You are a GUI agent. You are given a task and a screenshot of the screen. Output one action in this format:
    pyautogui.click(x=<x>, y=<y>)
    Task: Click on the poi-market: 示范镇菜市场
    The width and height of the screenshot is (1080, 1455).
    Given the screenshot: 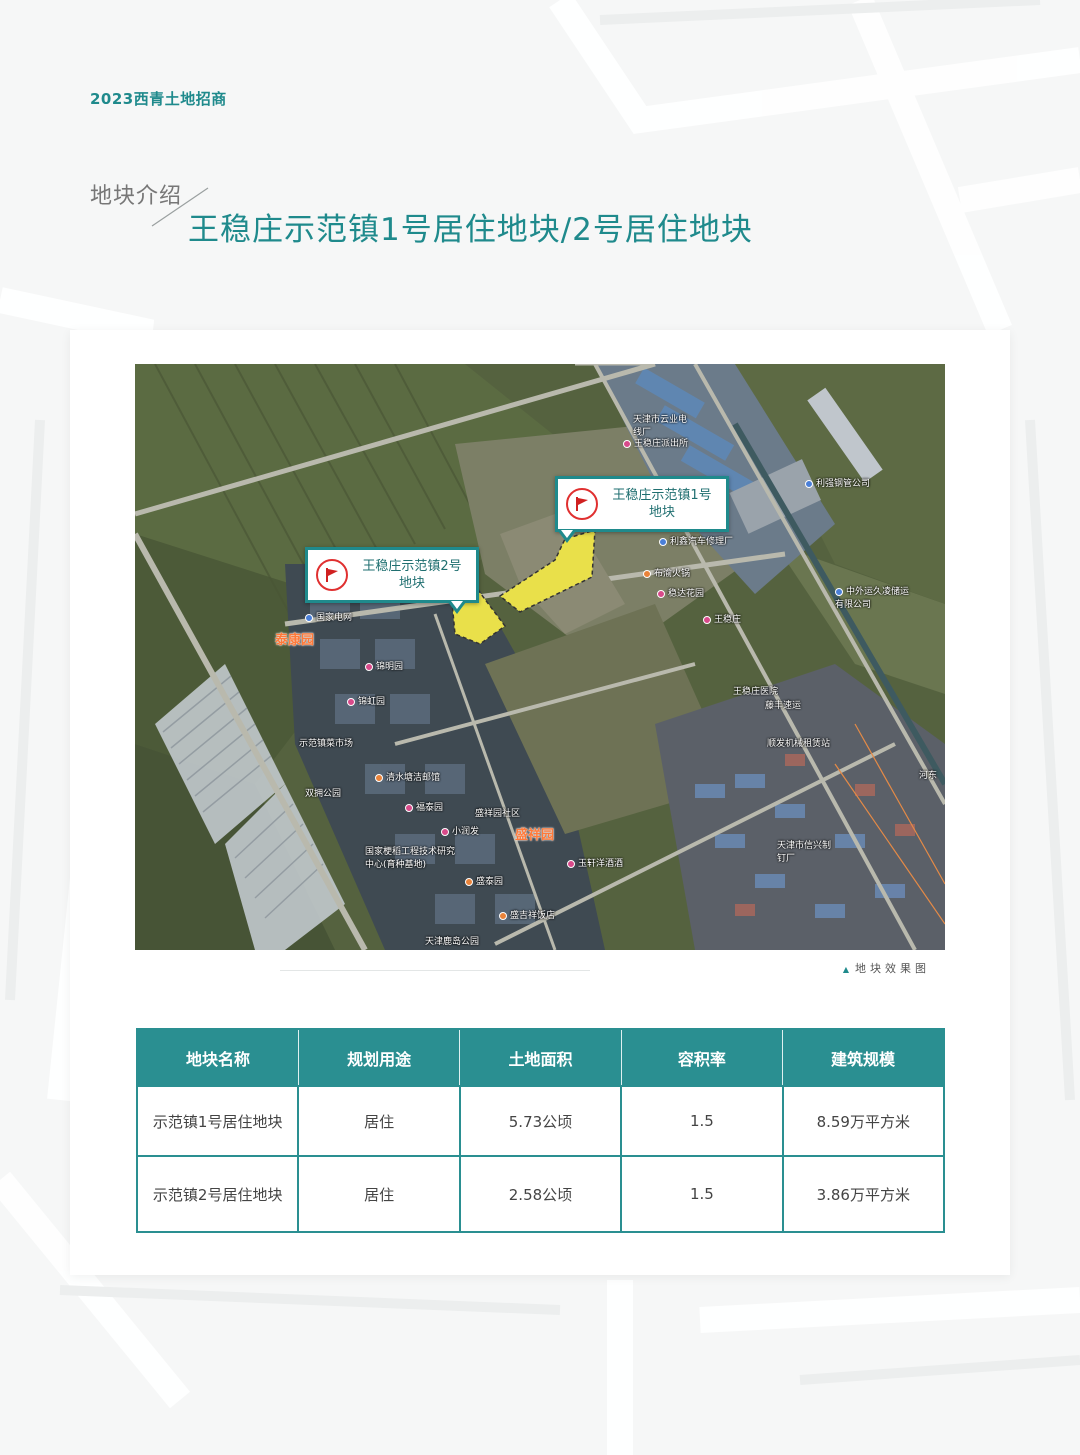 What is the action you would take?
    pyautogui.click(x=326, y=744)
    